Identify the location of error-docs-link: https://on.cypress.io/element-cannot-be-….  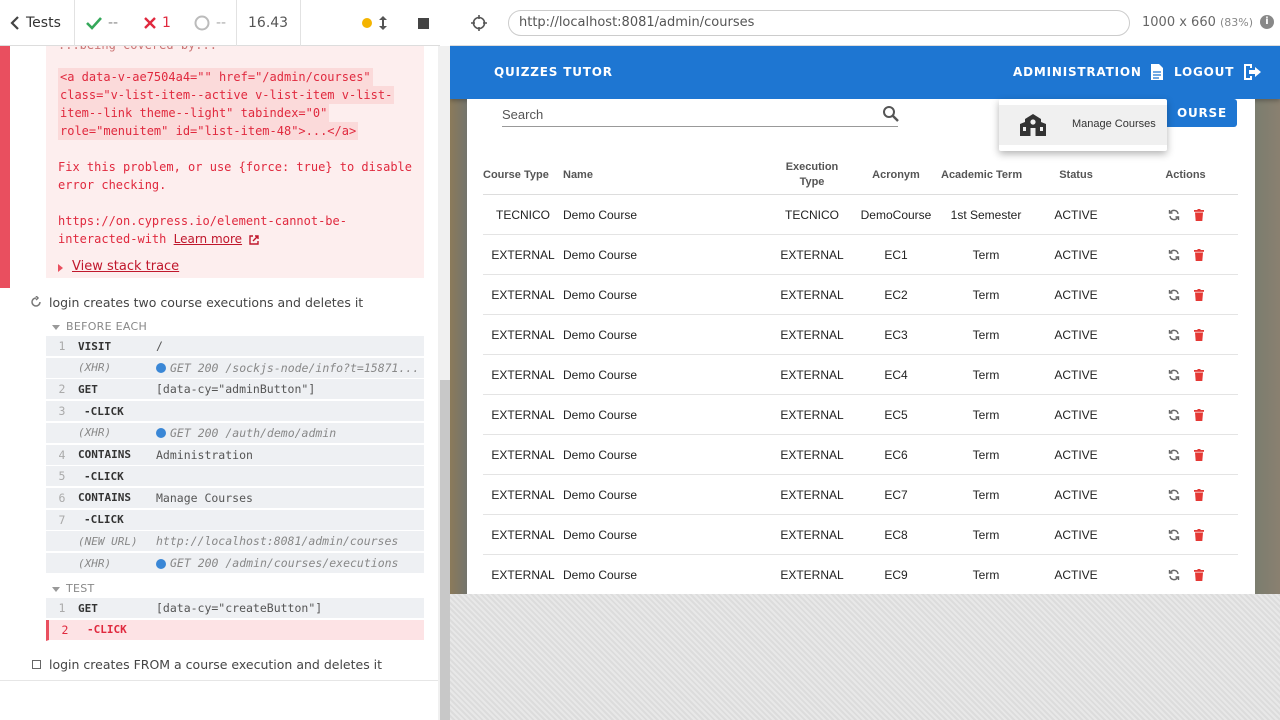
(228, 230).